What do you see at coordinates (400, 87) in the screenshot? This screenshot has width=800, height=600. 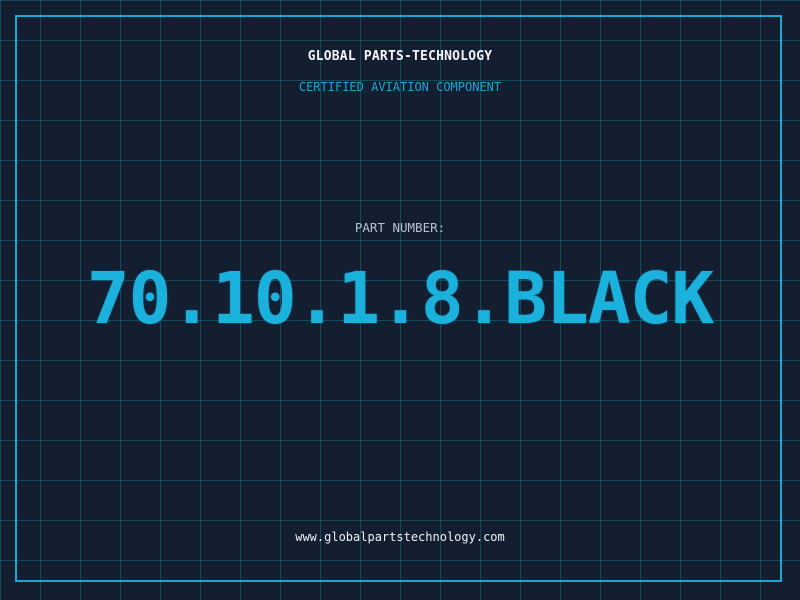 I see `certification-tagline: CERTIFIED AVIATION COMPONENT` at bounding box center [400, 87].